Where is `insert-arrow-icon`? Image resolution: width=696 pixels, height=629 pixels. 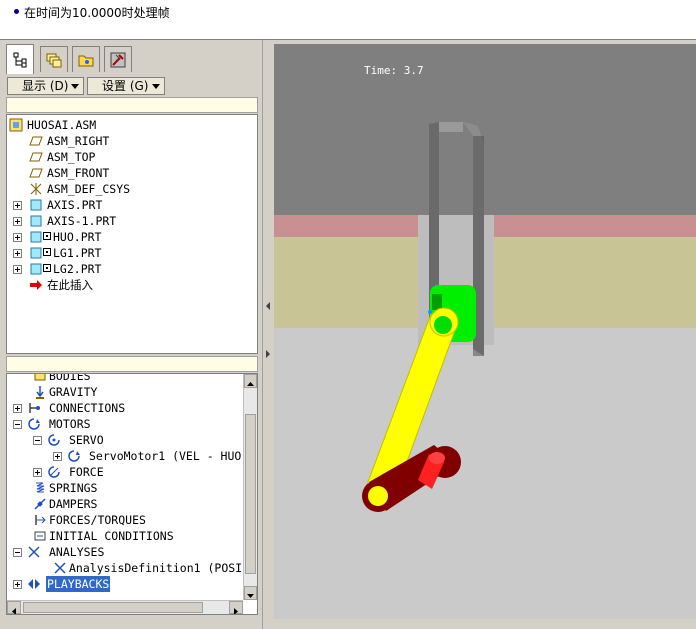 insert-arrow-icon is located at coordinates (36, 285).